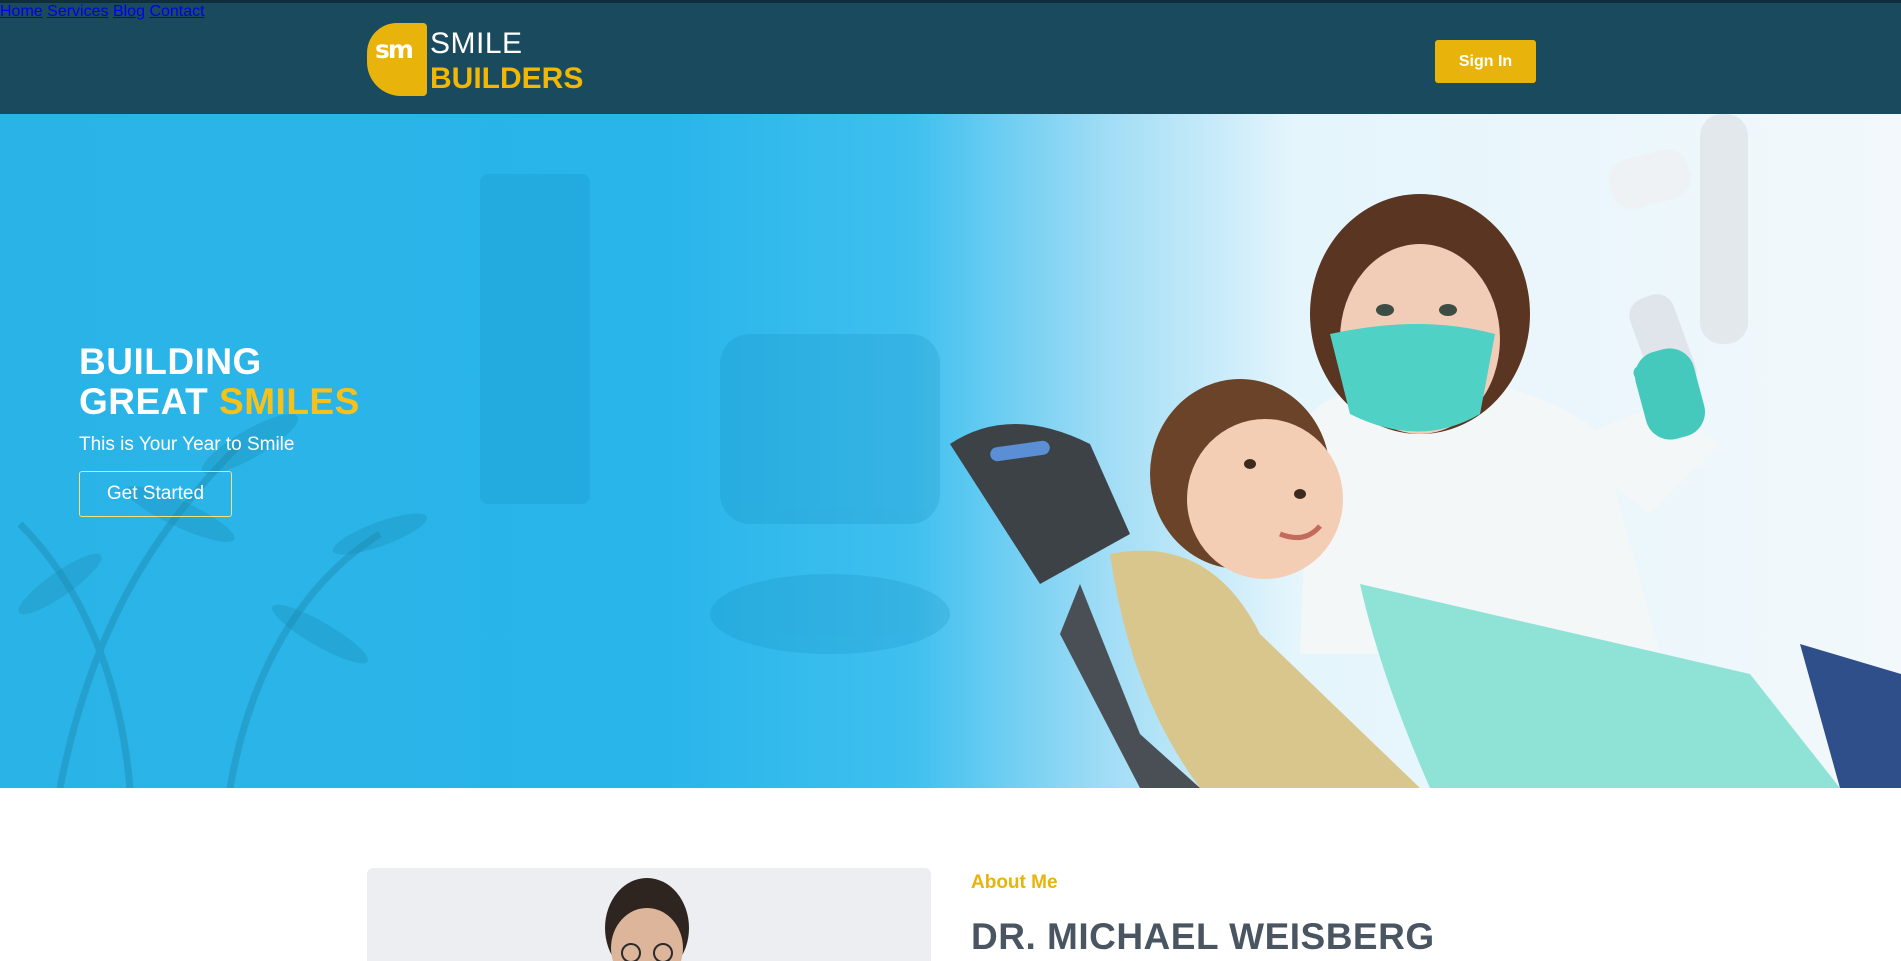  Describe the element at coordinates (647, 919) in the screenshot. I see `doctor-portrait` at that location.